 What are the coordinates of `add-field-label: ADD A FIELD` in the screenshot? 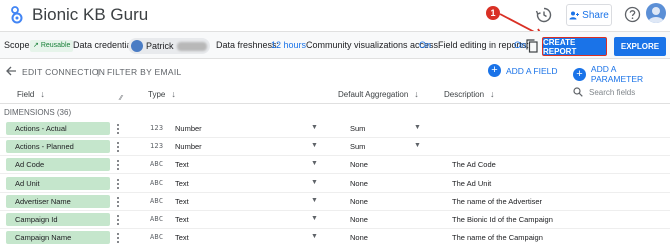 It's located at (532, 70).